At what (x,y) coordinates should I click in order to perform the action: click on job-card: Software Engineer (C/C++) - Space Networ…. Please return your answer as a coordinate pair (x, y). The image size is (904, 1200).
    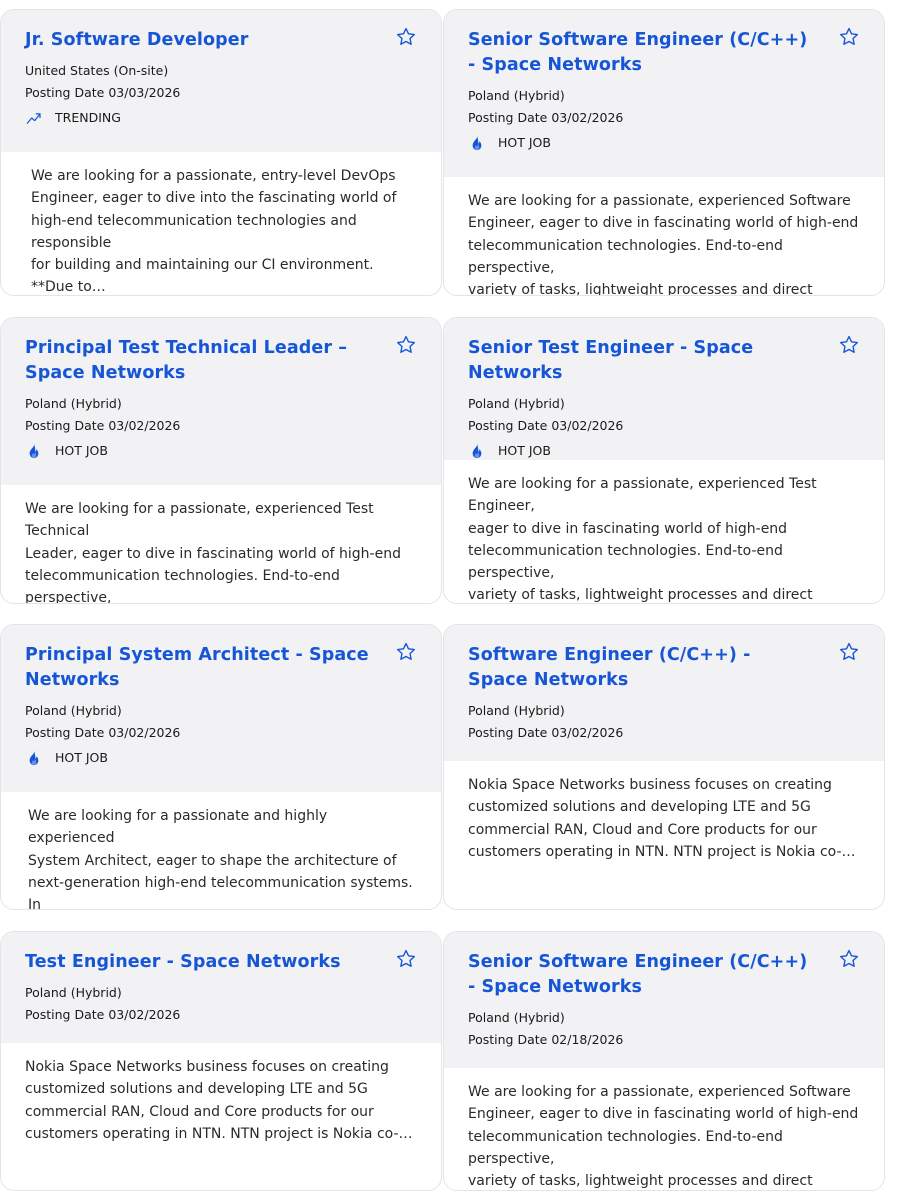
    Looking at the image, I should click on (664, 767).